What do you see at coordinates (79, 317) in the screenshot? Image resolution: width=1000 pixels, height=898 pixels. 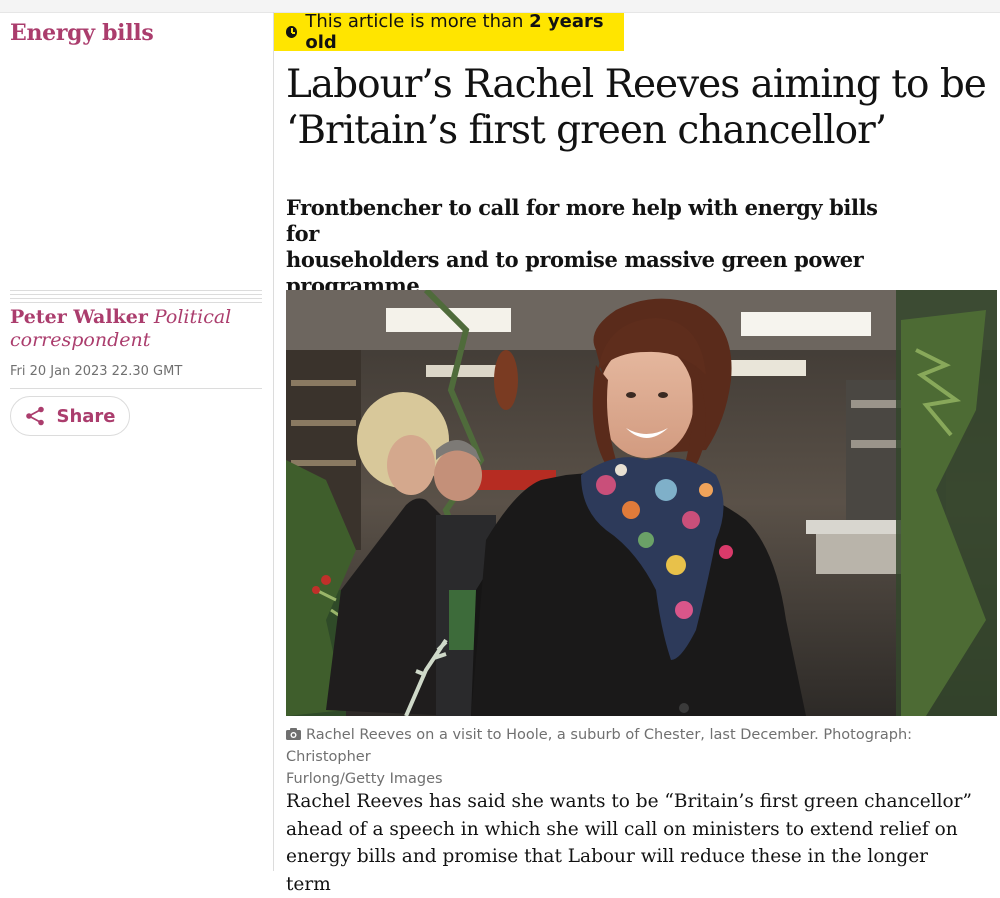 I see `author-name-link: Peter Walker` at bounding box center [79, 317].